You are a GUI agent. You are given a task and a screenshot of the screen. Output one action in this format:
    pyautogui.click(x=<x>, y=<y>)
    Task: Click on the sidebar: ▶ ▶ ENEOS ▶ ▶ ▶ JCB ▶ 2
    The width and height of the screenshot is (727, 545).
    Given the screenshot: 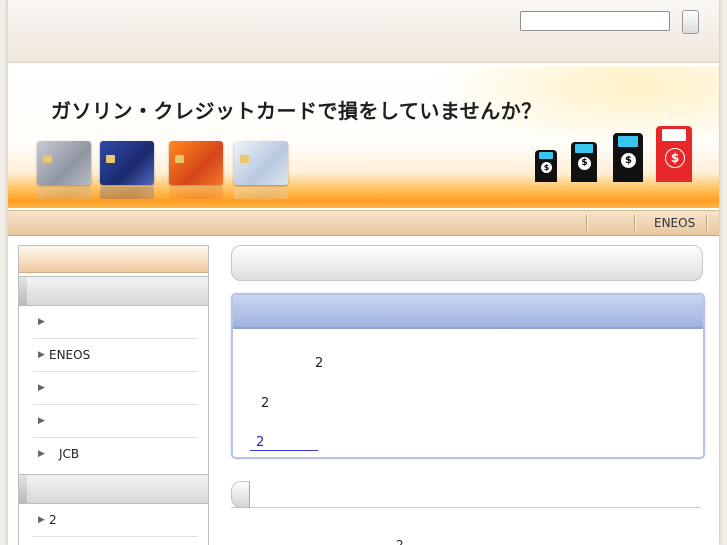 What is the action you would take?
    pyautogui.click(x=113, y=395)
    